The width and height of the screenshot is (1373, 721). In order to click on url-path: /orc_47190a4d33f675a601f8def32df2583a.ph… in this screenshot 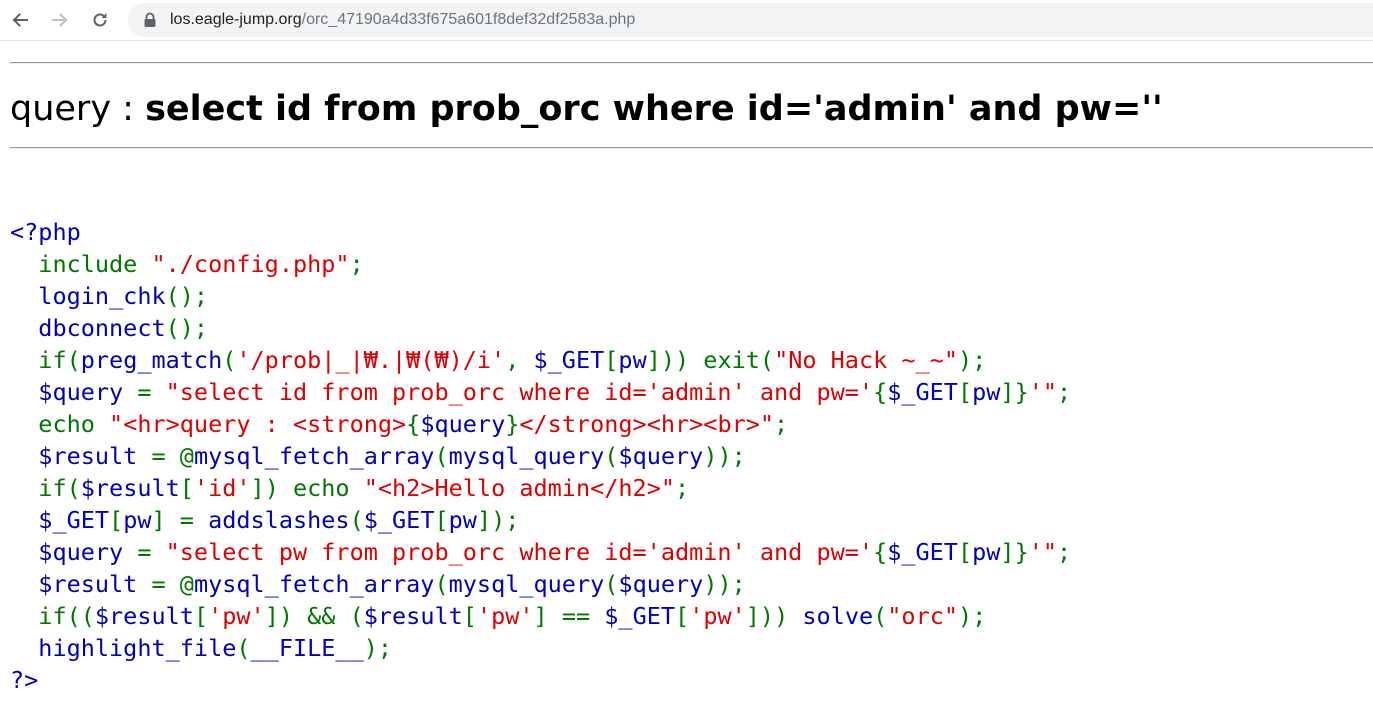, I will do `click(468, 19)`.